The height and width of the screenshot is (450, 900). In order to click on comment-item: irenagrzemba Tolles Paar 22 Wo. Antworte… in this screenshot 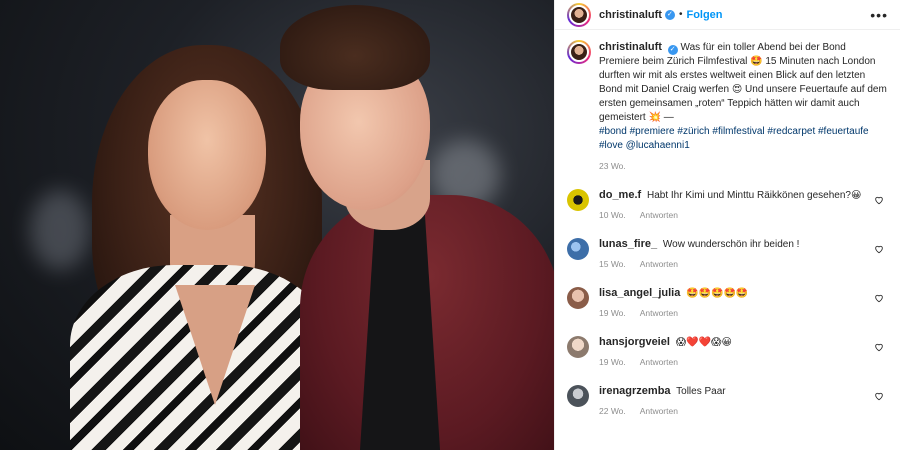, I will do `click(727, 400)`.